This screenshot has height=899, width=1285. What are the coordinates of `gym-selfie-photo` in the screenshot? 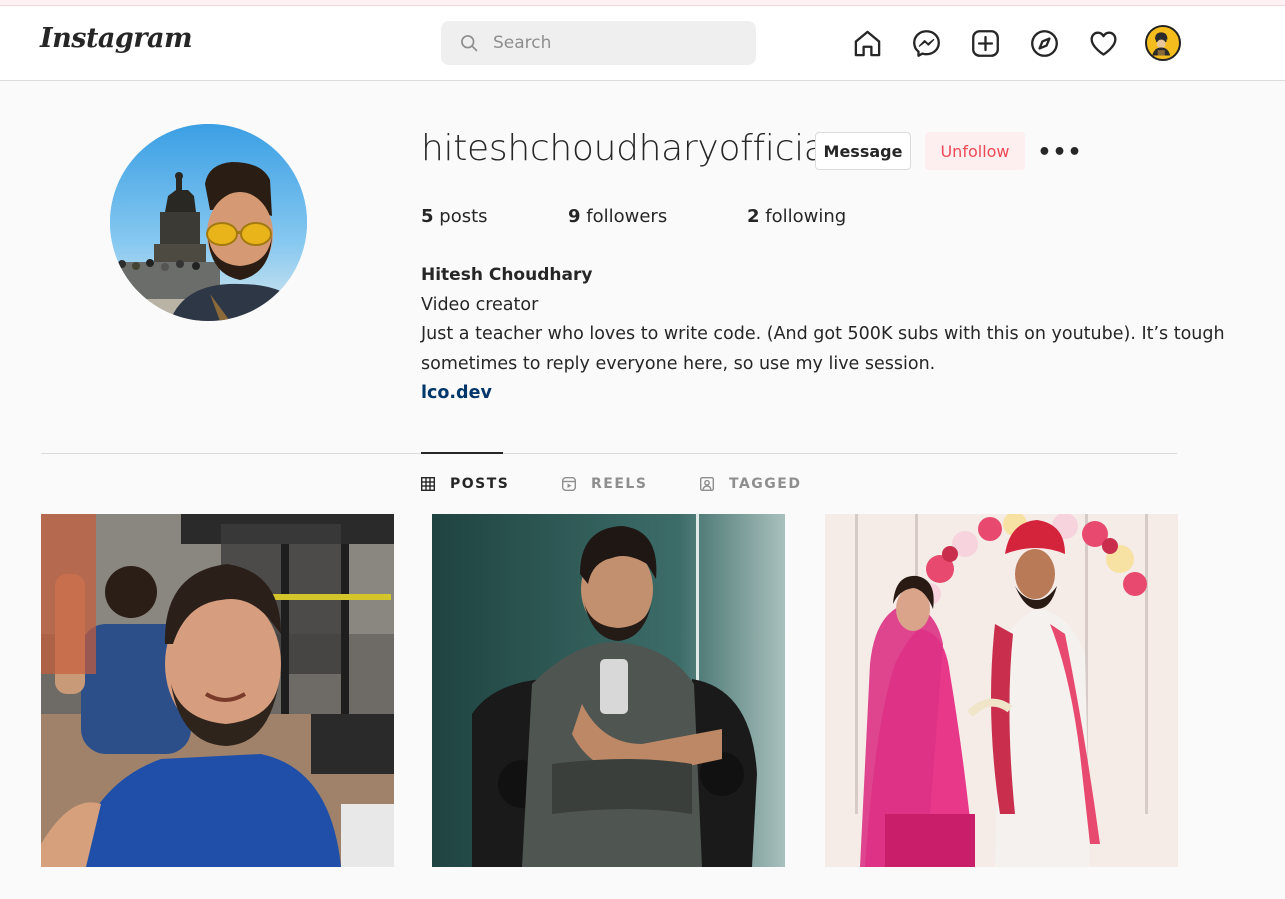 It's located at (217, 690).